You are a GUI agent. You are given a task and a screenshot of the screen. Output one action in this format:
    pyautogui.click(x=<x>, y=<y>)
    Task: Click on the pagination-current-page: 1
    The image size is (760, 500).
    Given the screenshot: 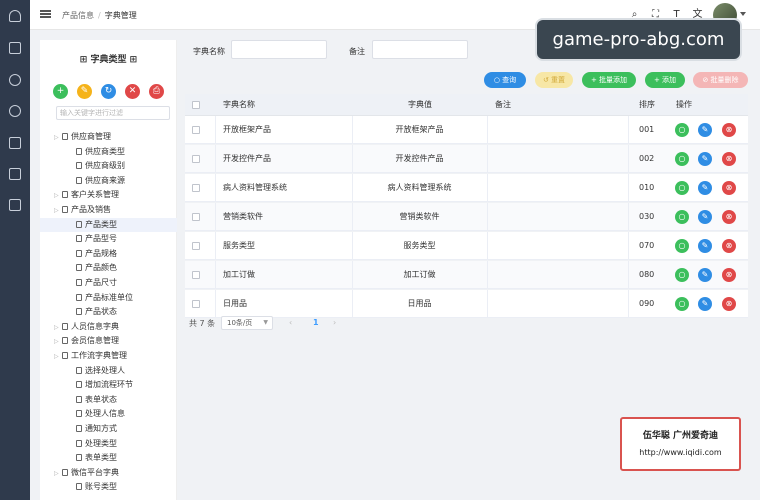 What is the action you would take?
    pyautogui.click(x=316, y=322)
    